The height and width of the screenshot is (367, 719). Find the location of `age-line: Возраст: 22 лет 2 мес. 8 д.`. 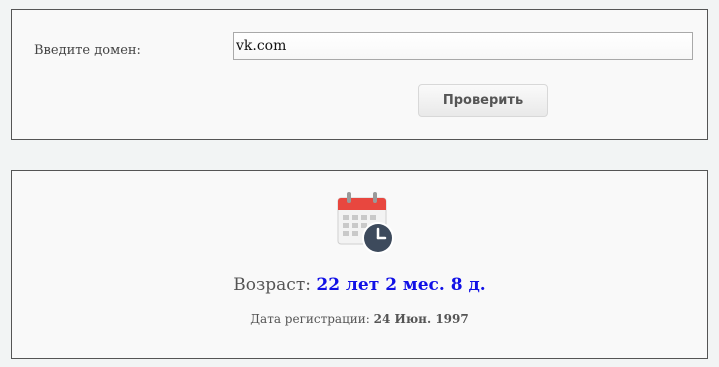

age-line: Возраст: 22 лет 2 мес. 8 д. is located at coordinates (359, 285).